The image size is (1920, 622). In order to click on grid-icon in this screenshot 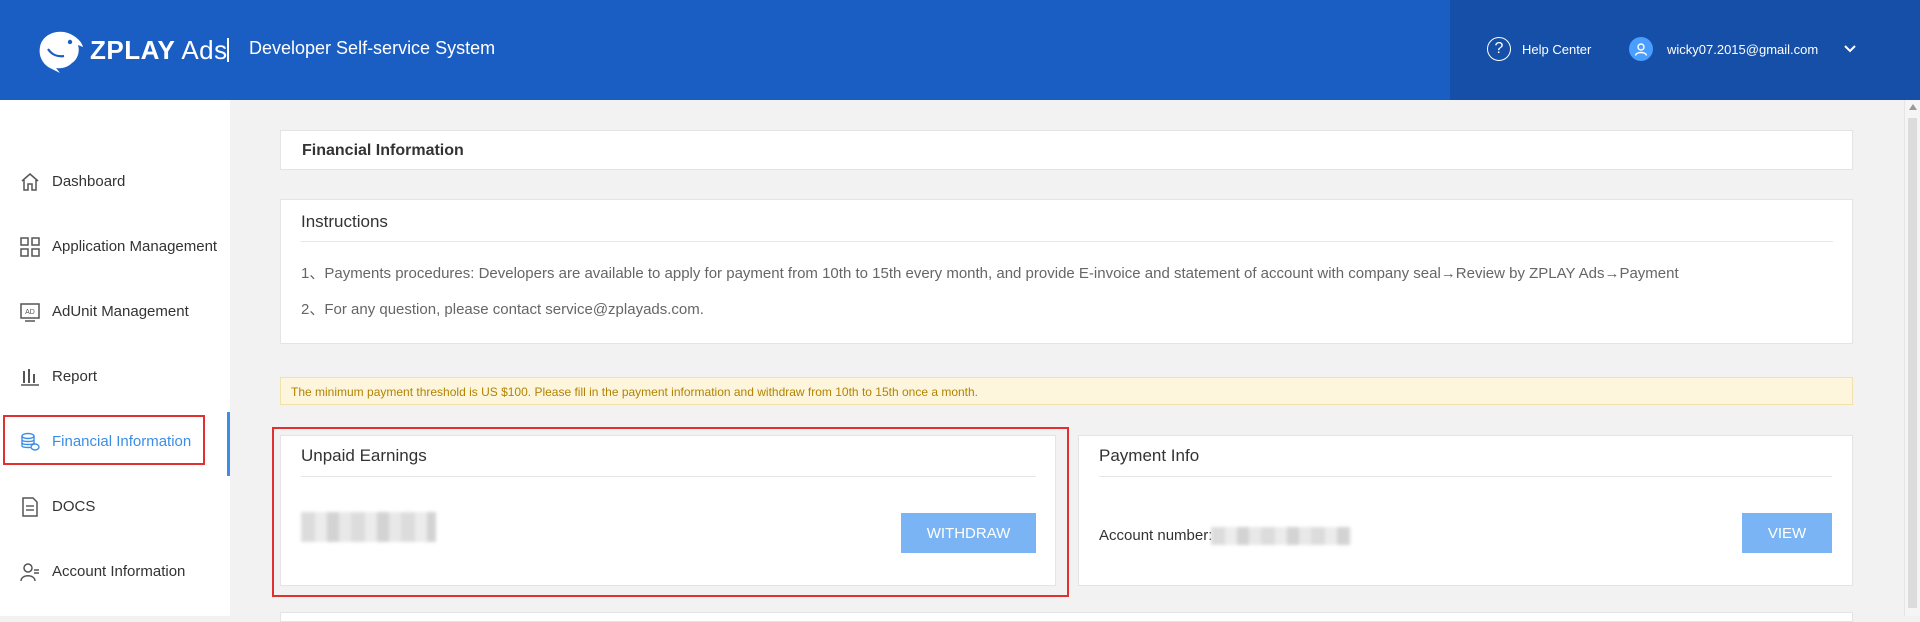, I will do `click(30, 247)`.